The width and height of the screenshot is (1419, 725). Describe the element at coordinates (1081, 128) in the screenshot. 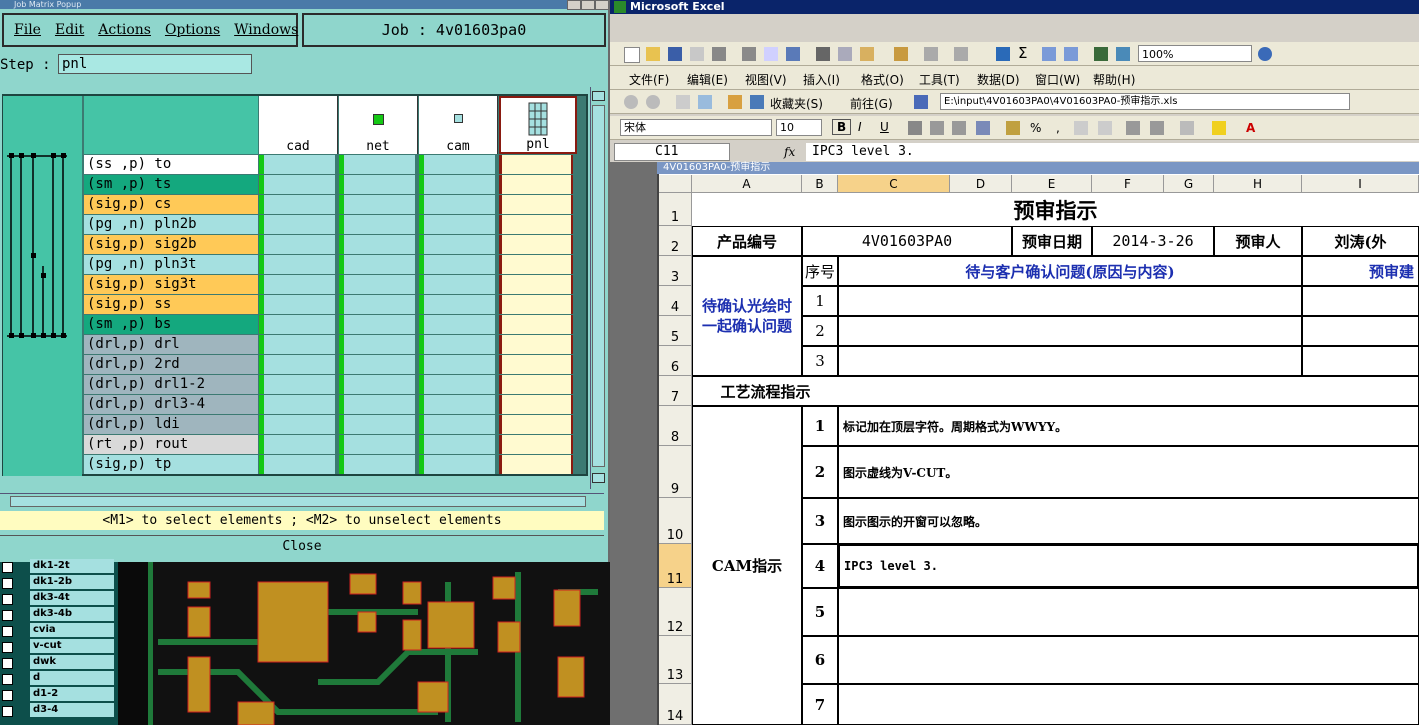

I see `increase-decimal-icon` at that location.